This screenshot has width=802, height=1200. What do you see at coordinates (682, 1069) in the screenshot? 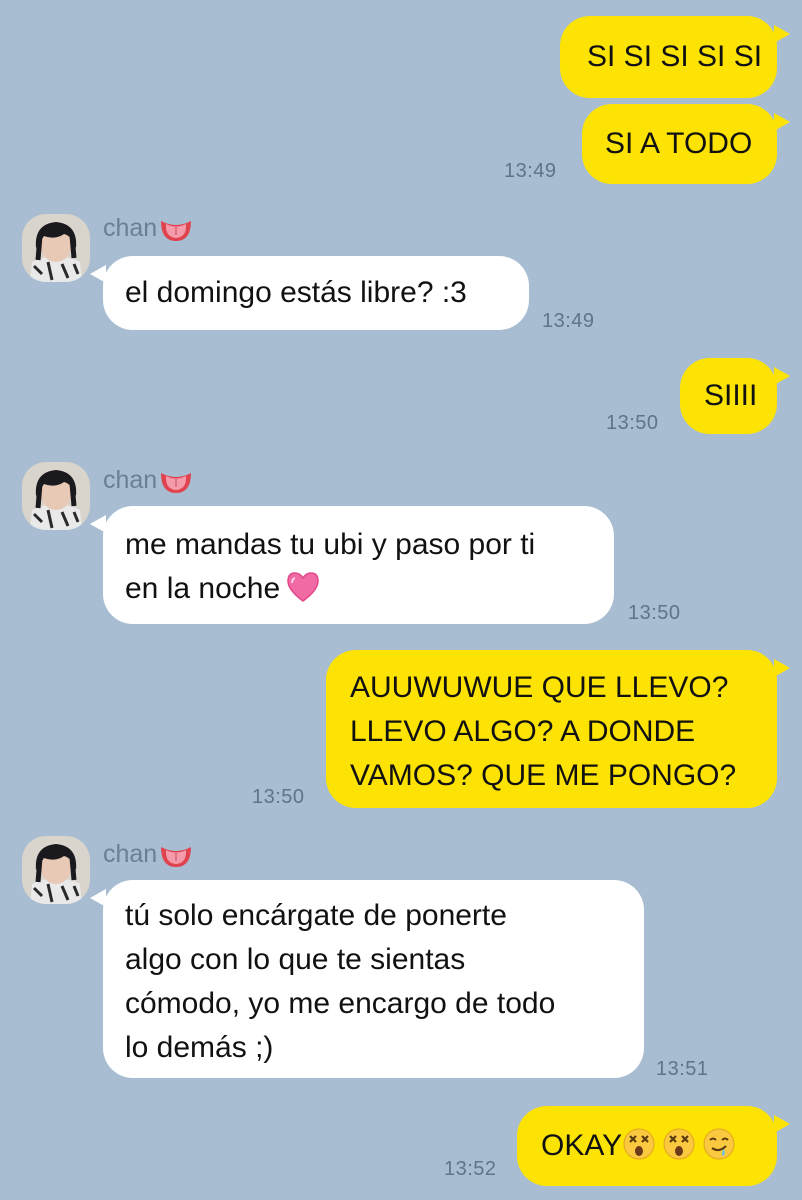
I see `message-timestamp: 13:51` at bounding box center [682, 1069].